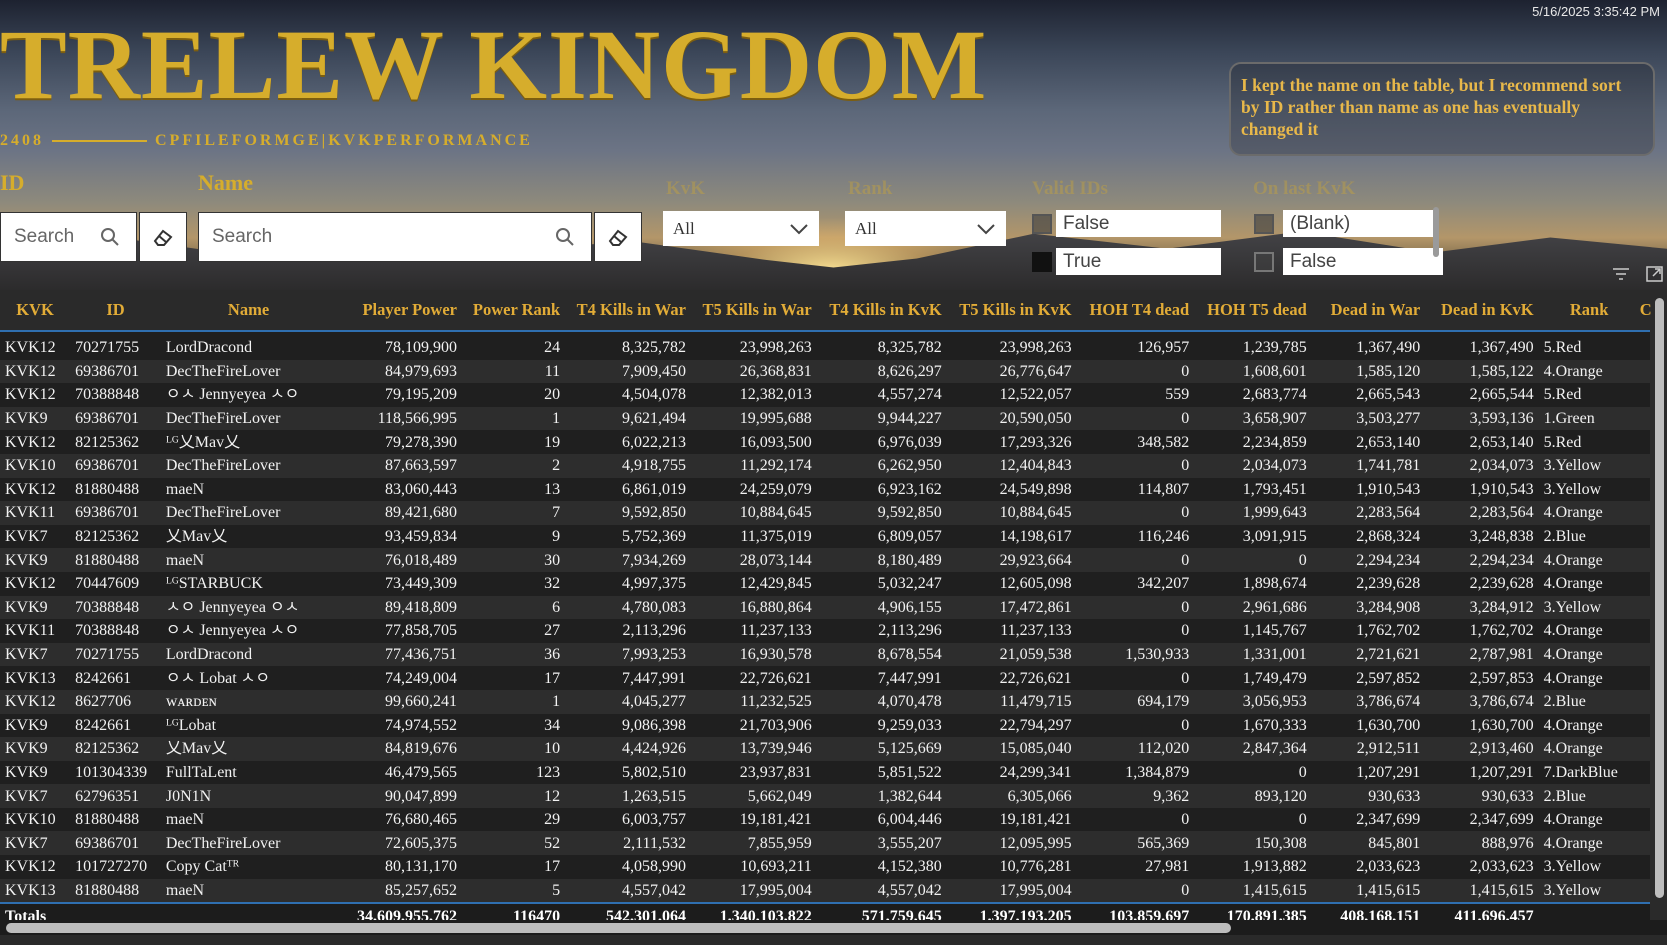 The width and height of the screenshot is (1667, 945). Describe the element at coordinates (1436, 232) in the screenshot. I see `slicer-scrollbar` at that location.